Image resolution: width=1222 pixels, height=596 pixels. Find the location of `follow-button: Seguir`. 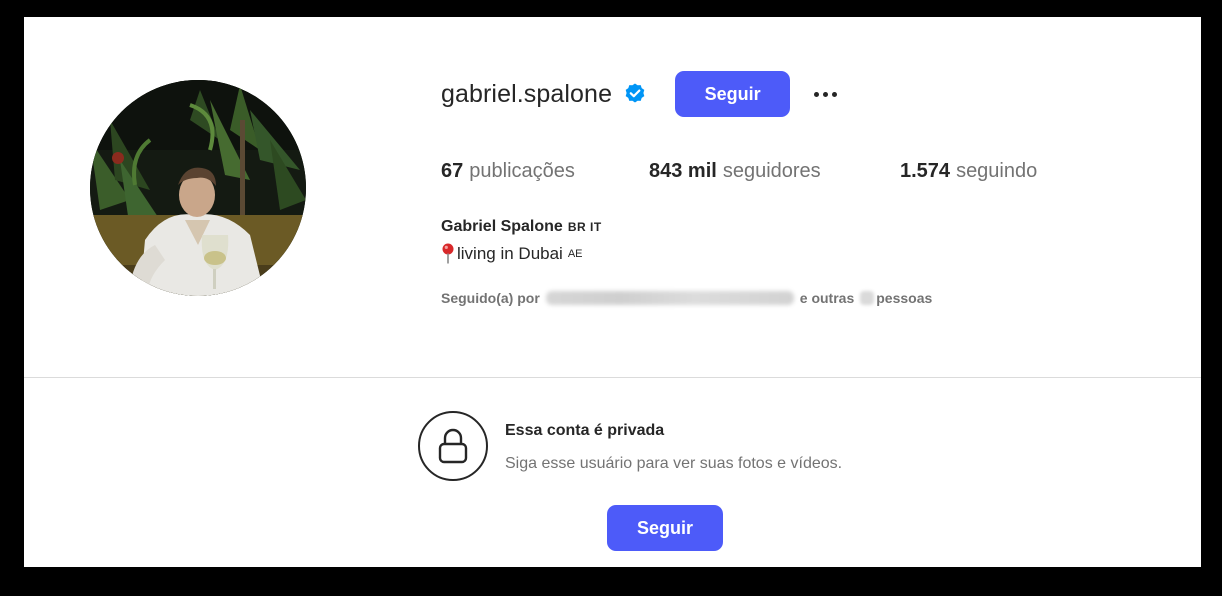

follow-button: Seguir is located at coordinates (733, 94).